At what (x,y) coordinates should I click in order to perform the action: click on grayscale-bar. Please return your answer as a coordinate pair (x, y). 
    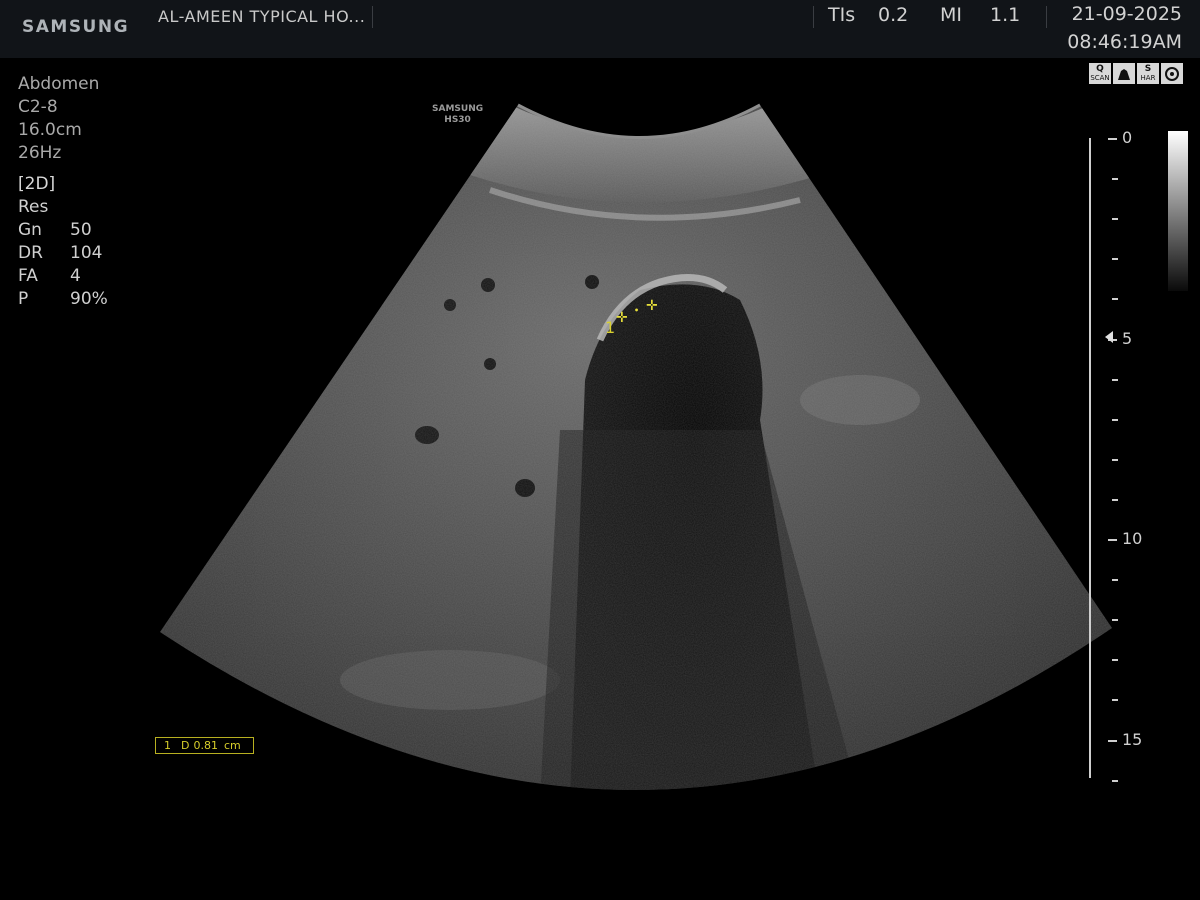
    Looking at the image, I should click on (1178, 211).